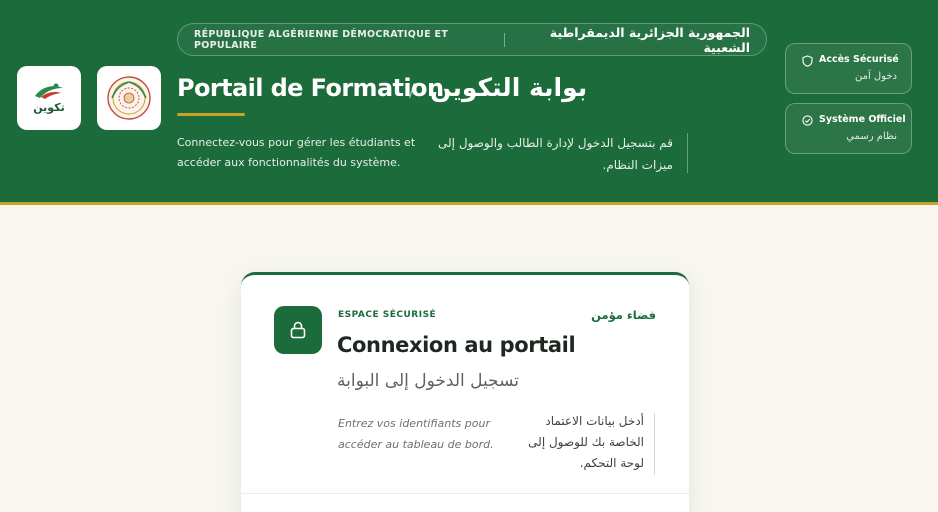  Describe the element at coordinates (848, 68) in the screenshot. I see `secure-access-badge: Accès Sécurisé دخول آمن` at that location.